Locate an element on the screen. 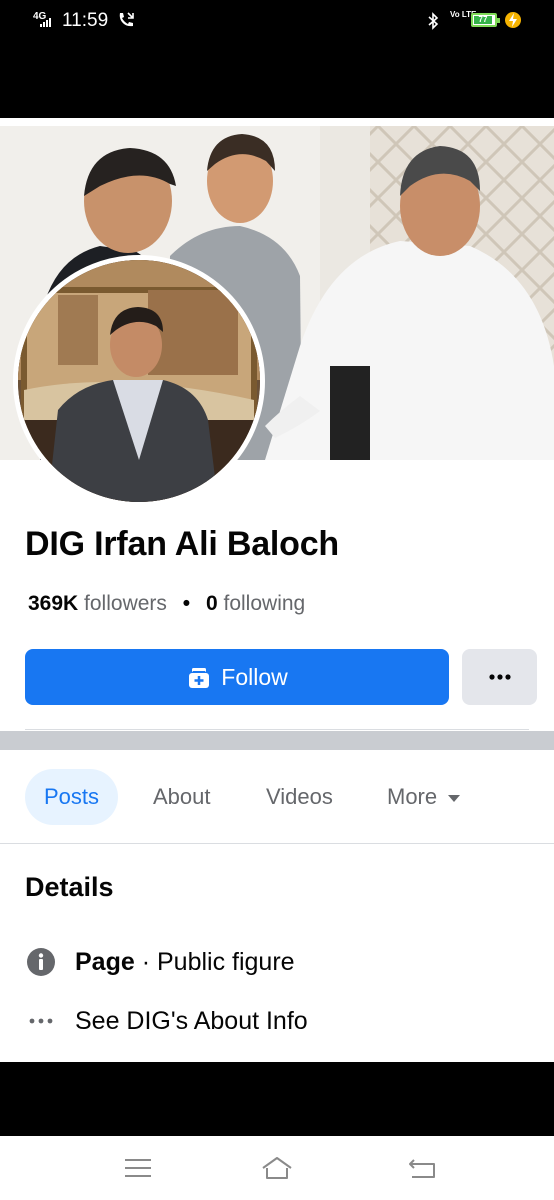 The height and width of the screenshot is (1200, 554). divider is located at coordinates (277, 729).